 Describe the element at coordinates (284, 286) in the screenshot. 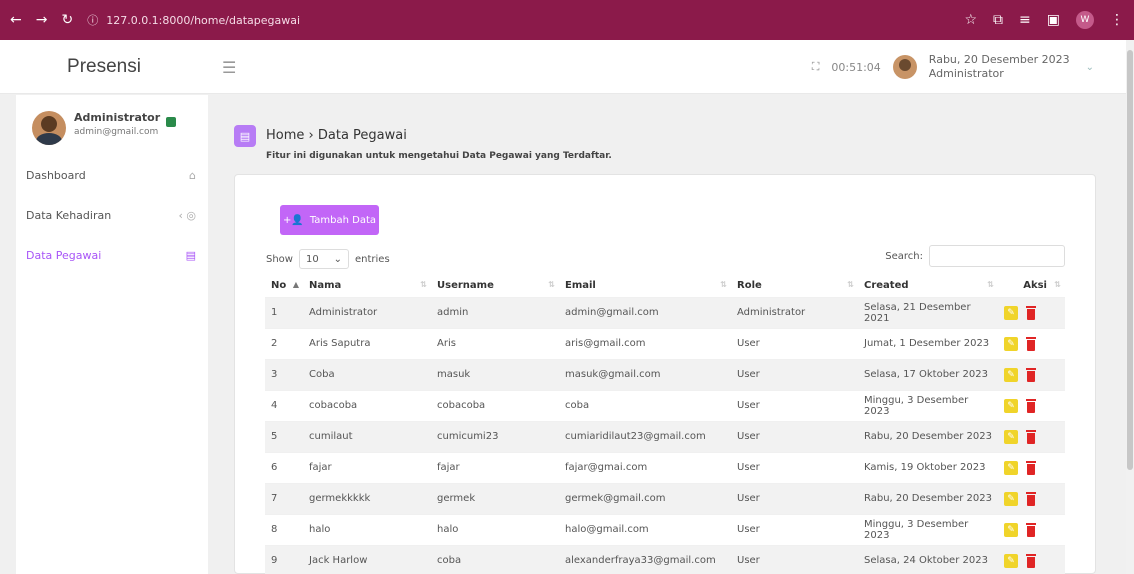

I see `column-header-no: No ▲` at that location.